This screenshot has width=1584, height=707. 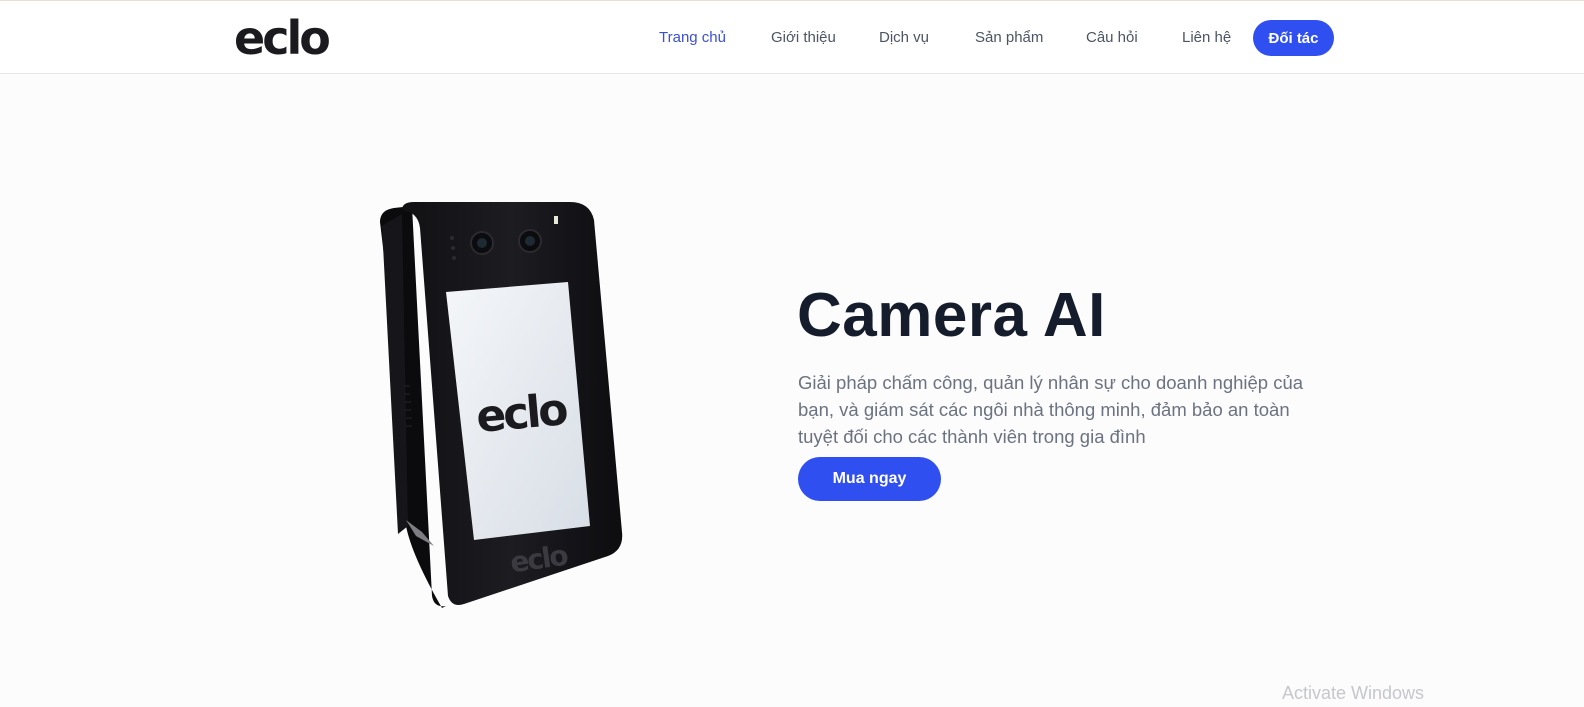 What do you see at coordinates (521, 413) in the screenshot?
I see `device-screen-logo: eclo` at bounding box center [521, 413].